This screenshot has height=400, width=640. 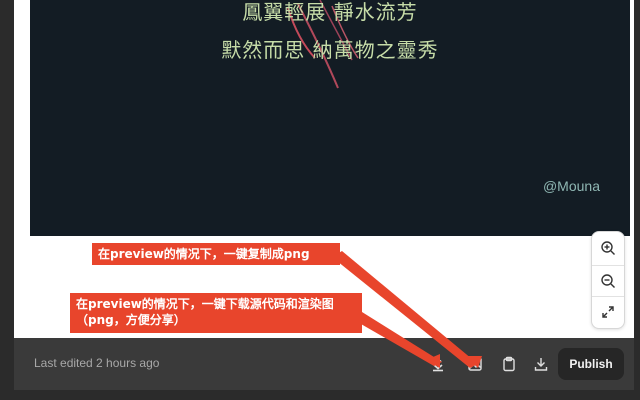 I want to click on bottom-toolbar: Last edited 2 hours ago Publish, so click(x=324, y=364).